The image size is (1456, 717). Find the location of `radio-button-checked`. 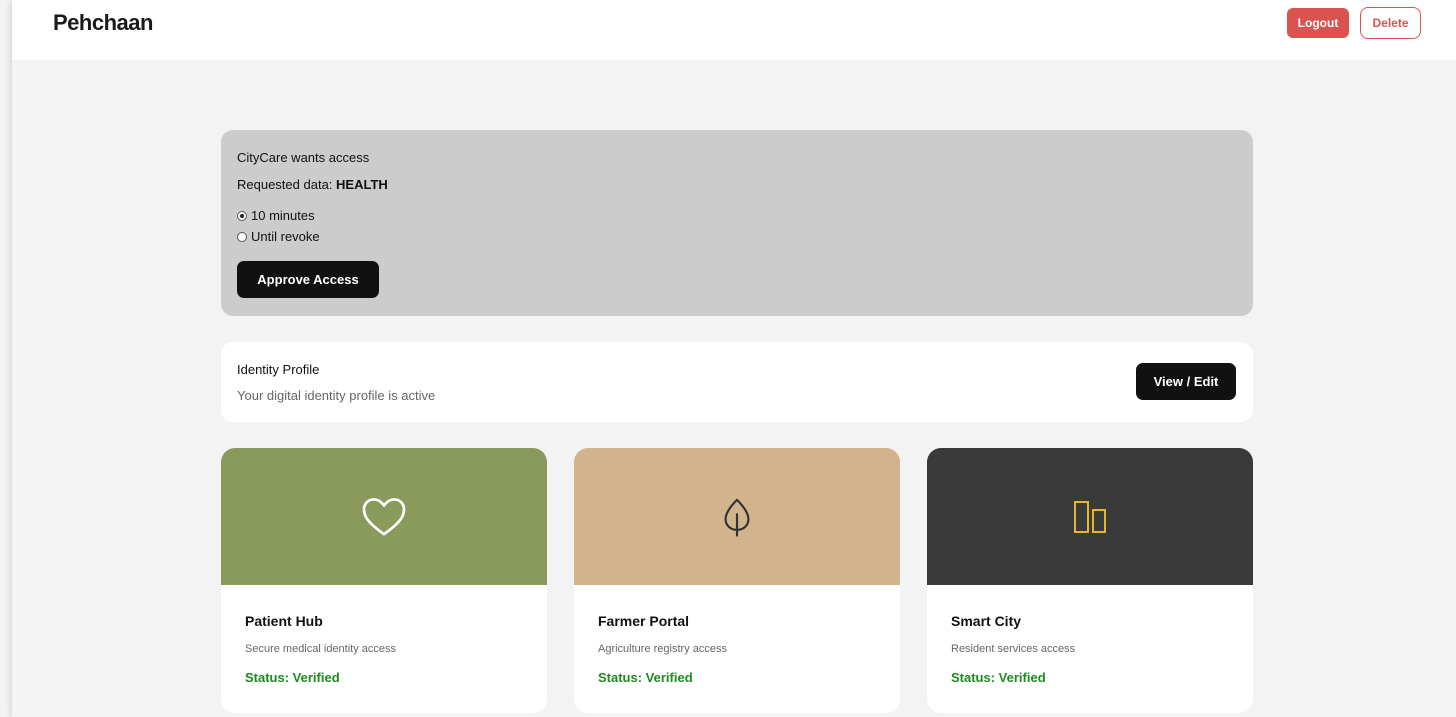

radio-button-checked is located at coordinates (242, 215).